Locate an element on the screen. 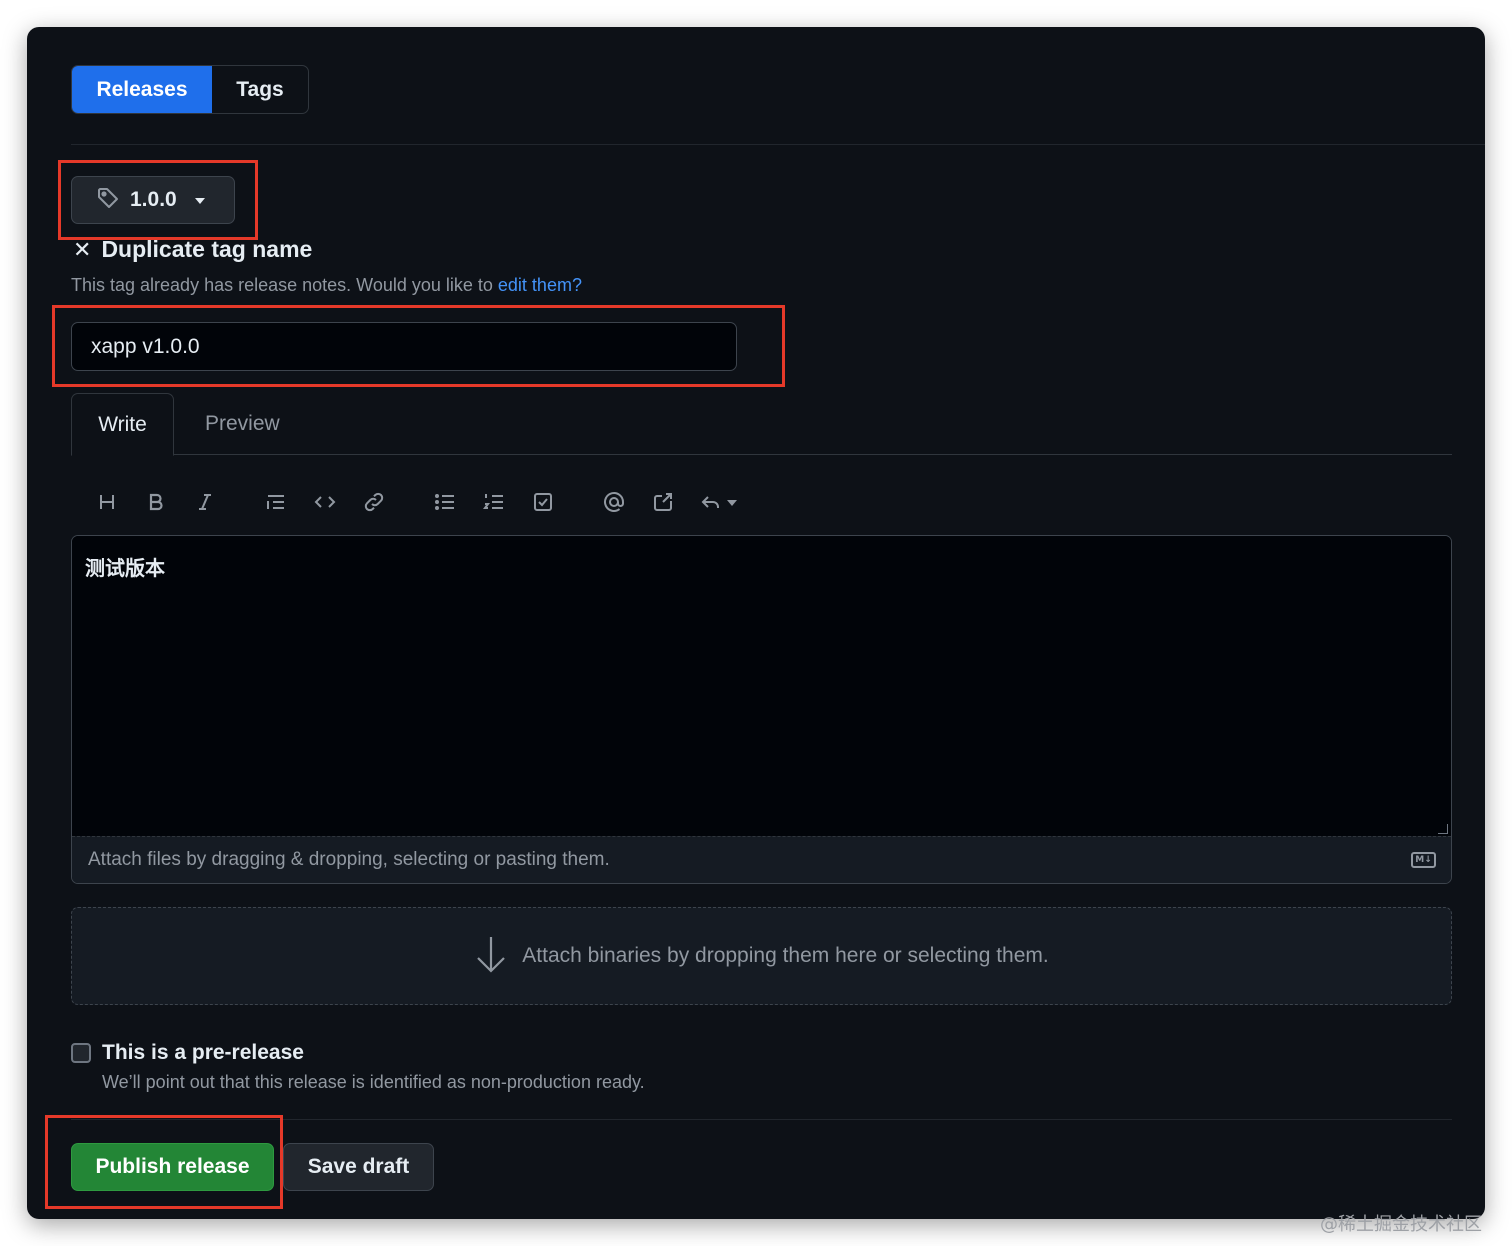  link-icon is located at coordinates (374, 502).